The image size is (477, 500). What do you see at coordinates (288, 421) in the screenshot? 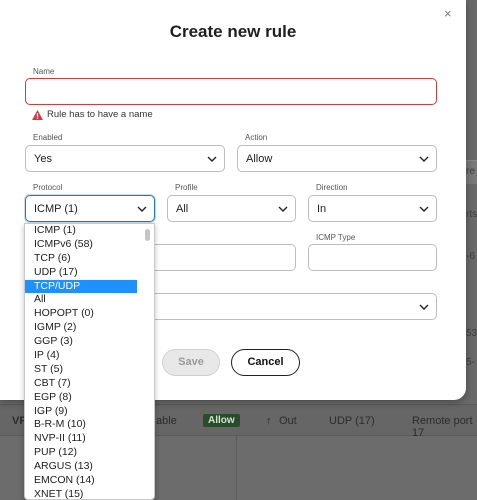
I see `direction-text: Out` at bounding box center [288, 421].